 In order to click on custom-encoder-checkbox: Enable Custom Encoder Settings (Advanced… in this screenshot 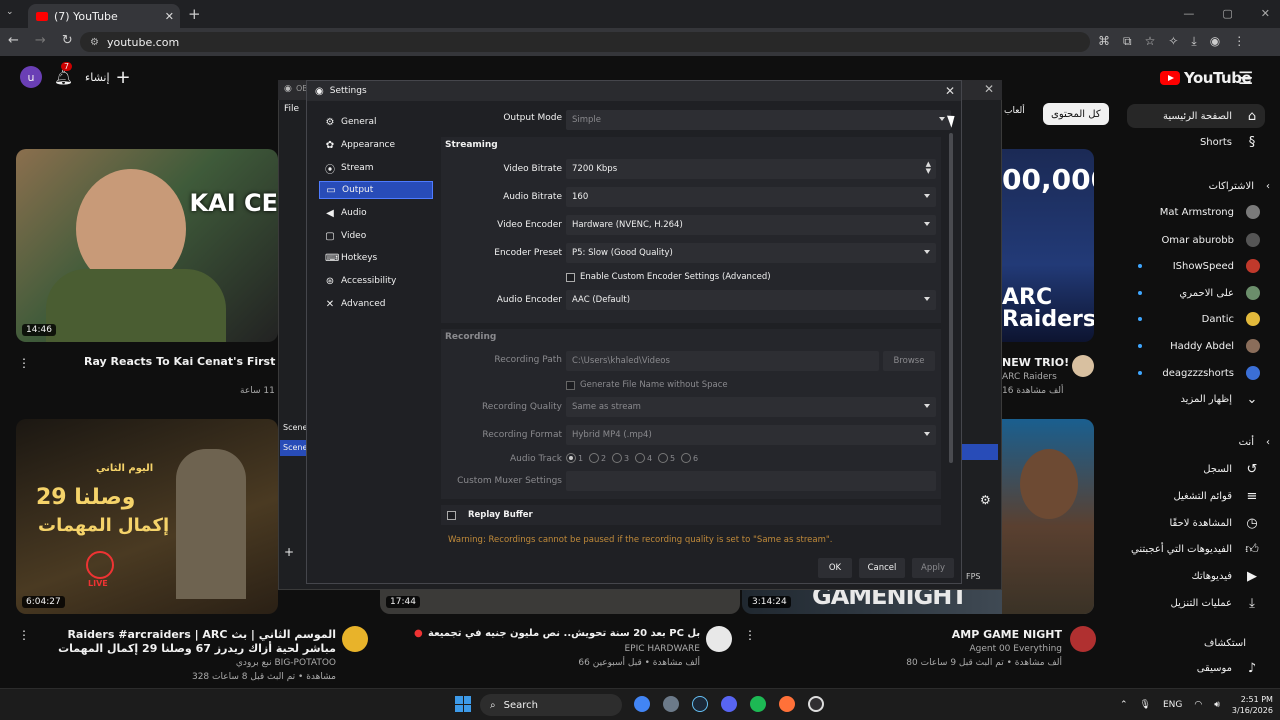, I will do `click(668, 277)`.